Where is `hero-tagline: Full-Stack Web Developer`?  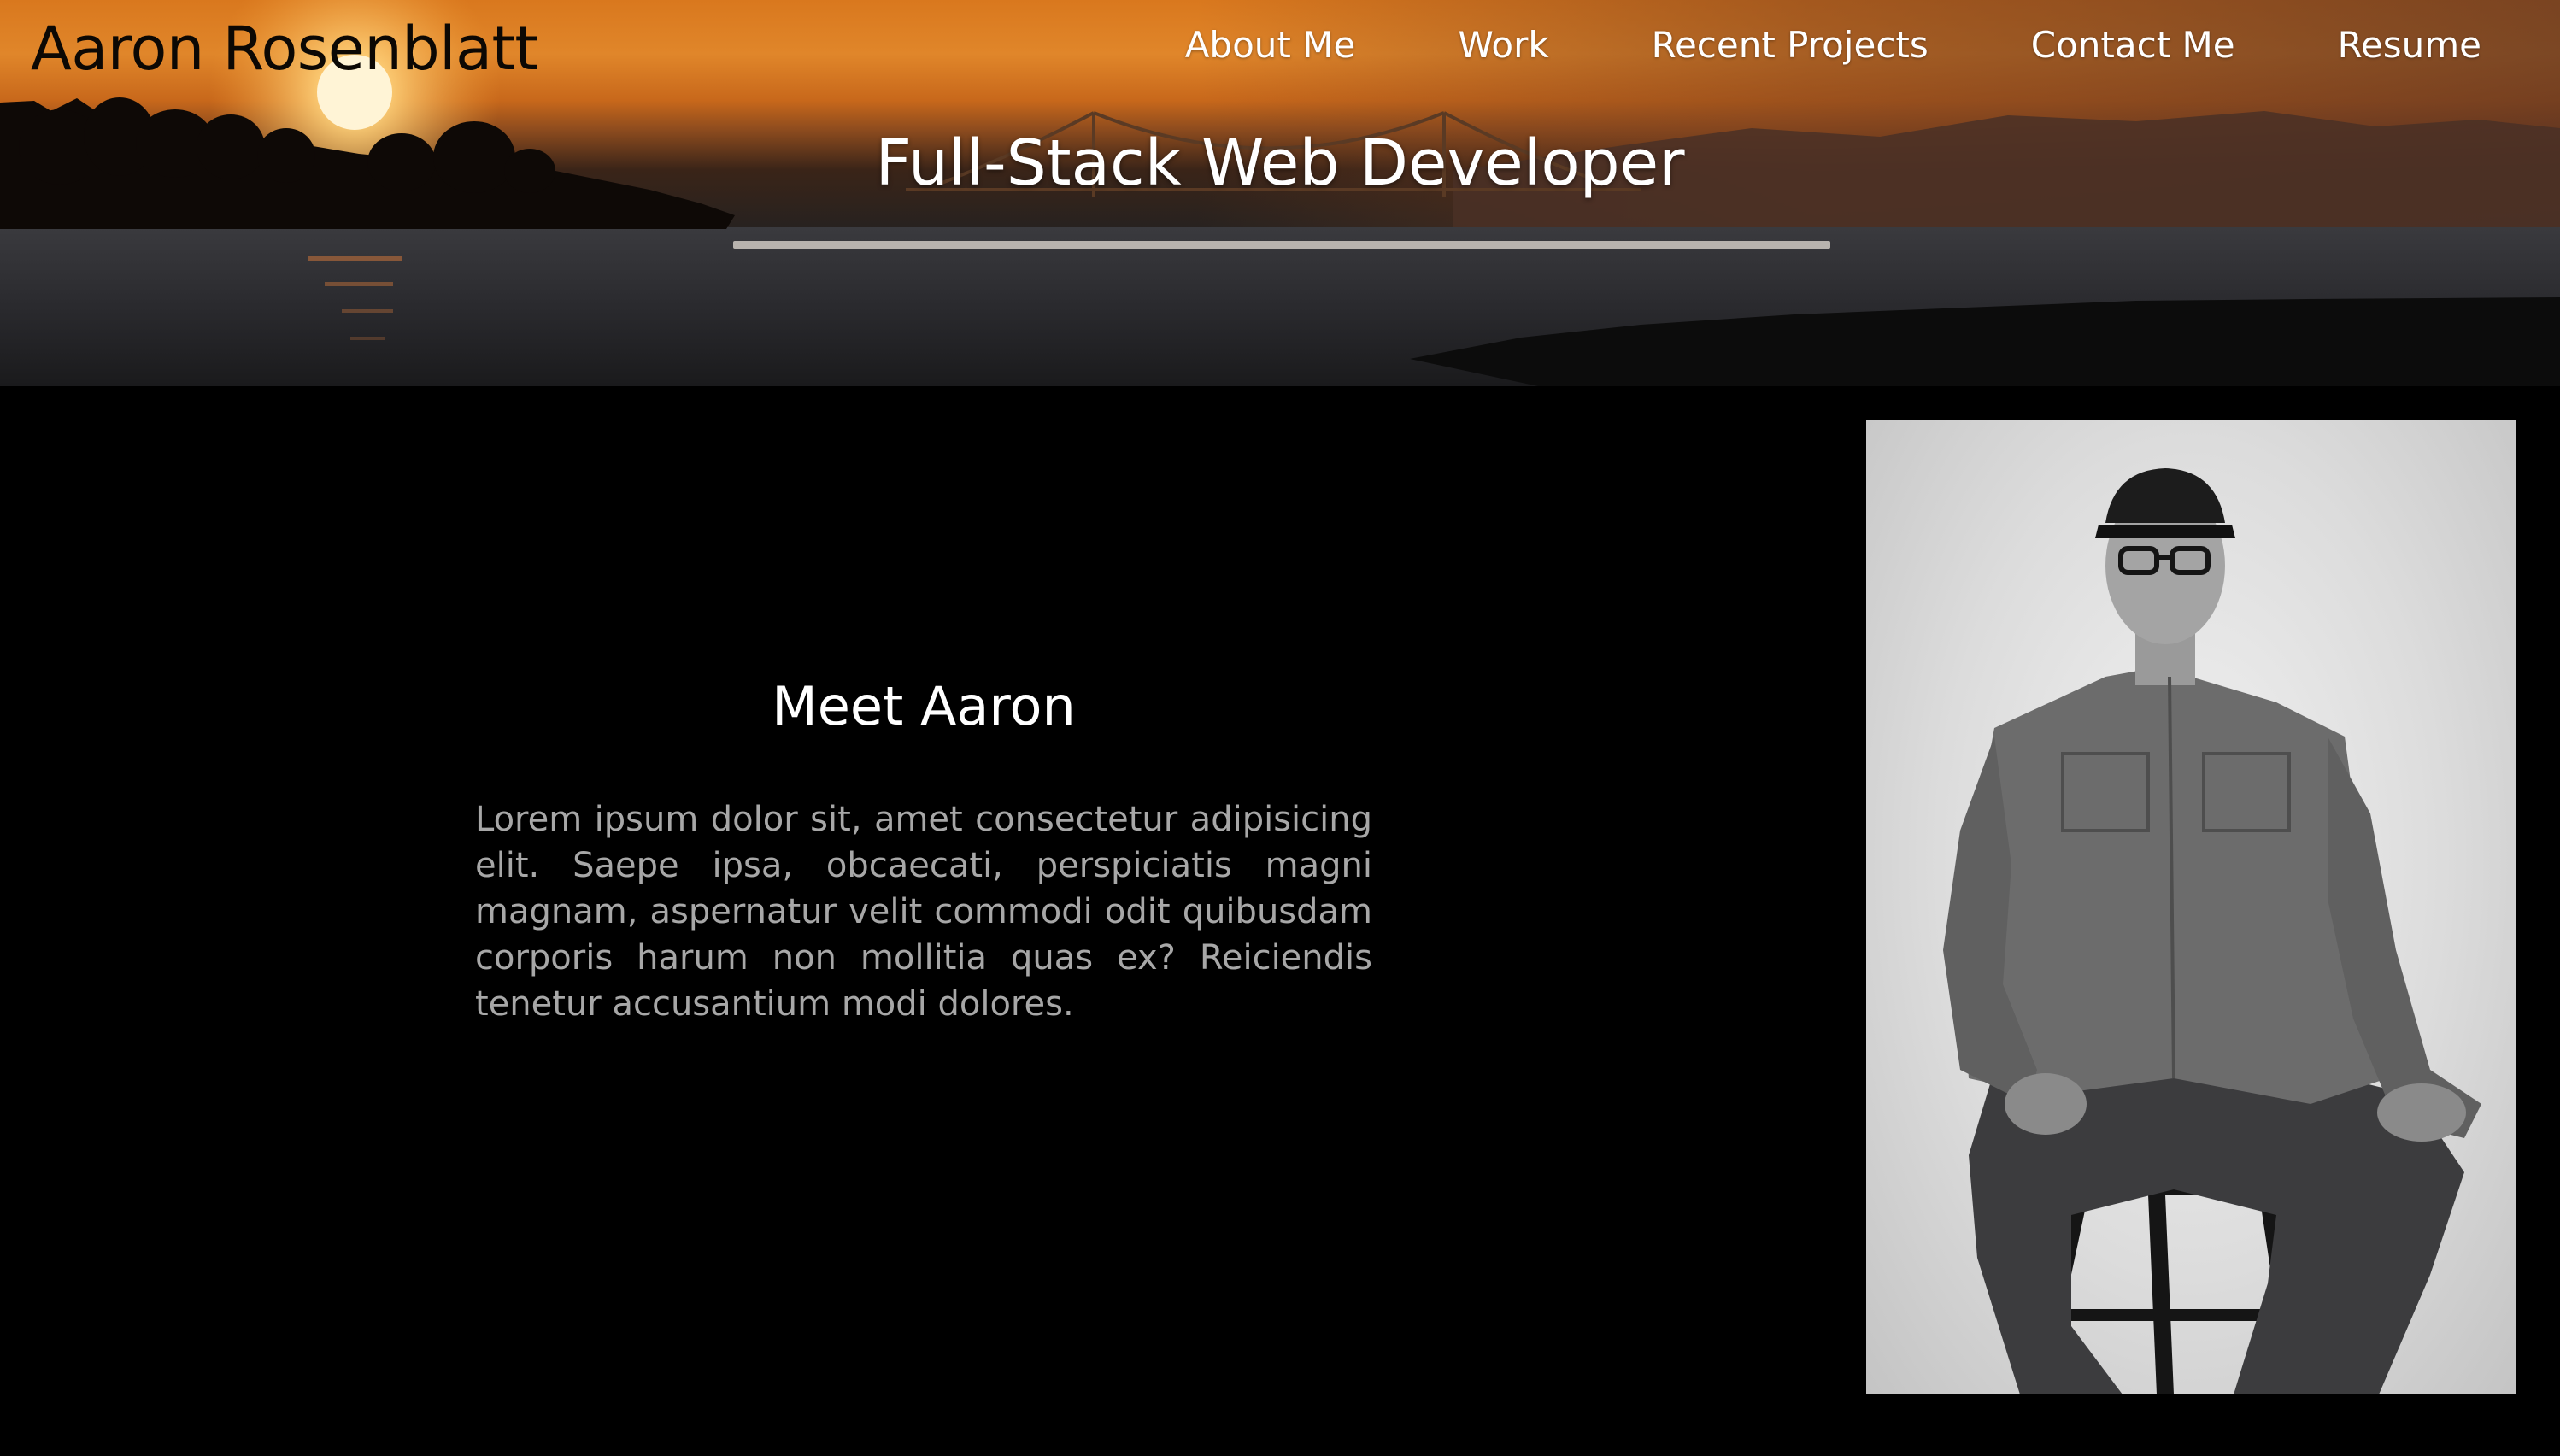
hero-tagline: Full-Stack Web Developer is located at coordinates (1280, 163).